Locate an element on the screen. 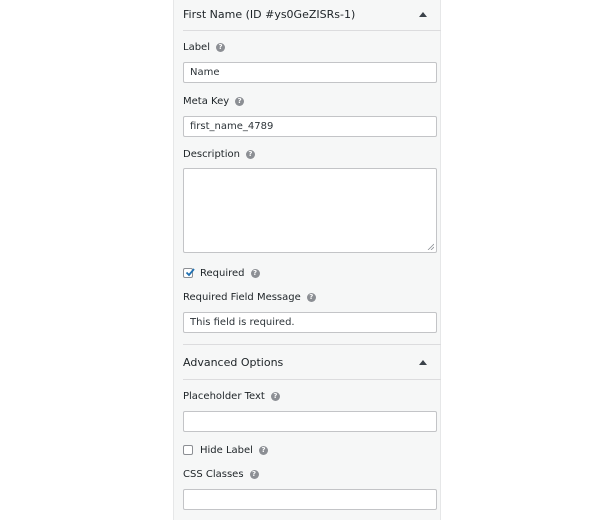 This screenshot has width=600, height=520. label-field-label: Label ? is located at coordinates (204, 47).